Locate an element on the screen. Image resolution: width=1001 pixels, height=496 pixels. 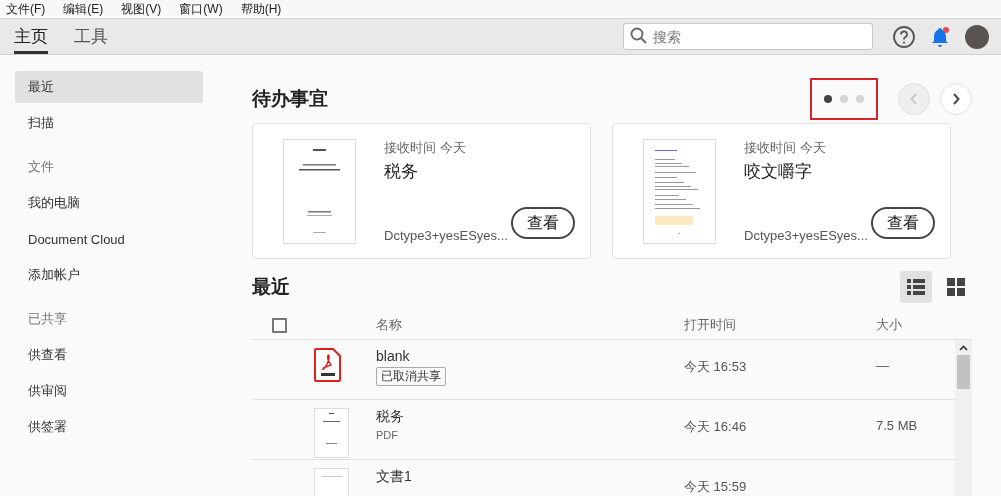
menu-item: 文件(F) is located at coordinates (26, 9).